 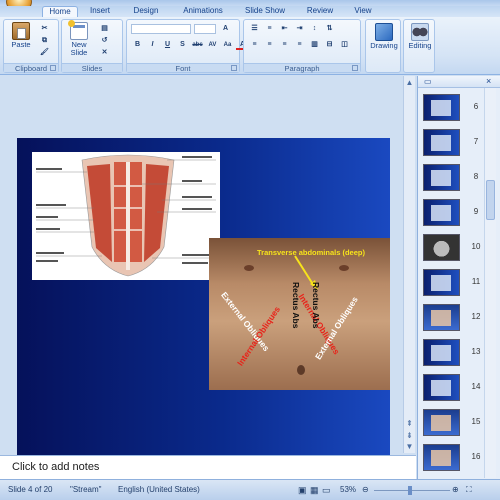 What do you see at coordinates (167, 45) in the screenshot?
I see `underline-button: U` at bounding box center [167, 45].